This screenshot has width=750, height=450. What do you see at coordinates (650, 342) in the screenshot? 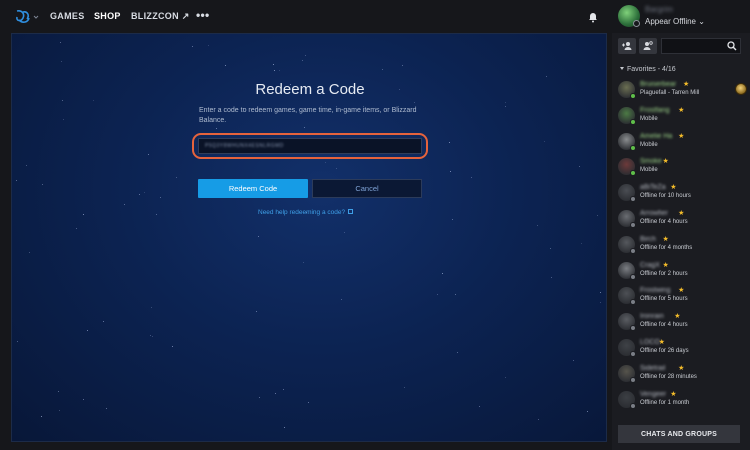
I see `friend-name: LOCO` at bounding box center [650, 342].